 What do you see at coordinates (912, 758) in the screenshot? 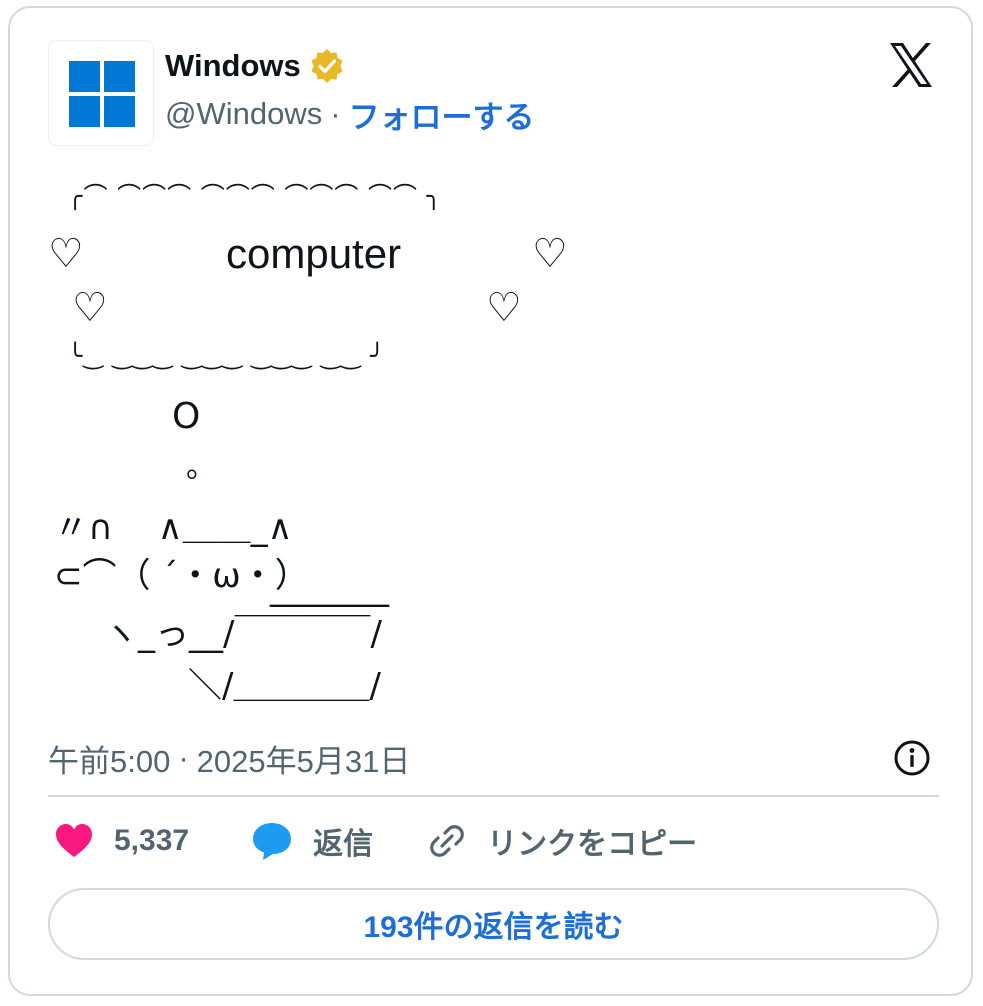
I see `info-icon` at bounding box center [912, 758].